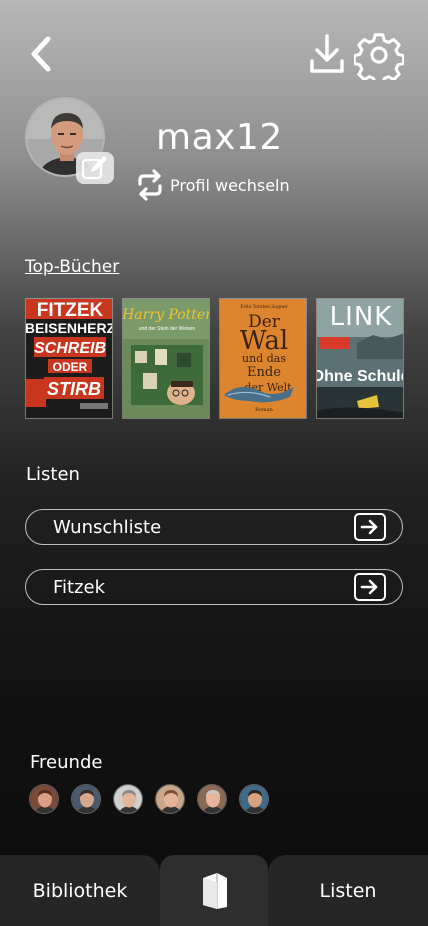 The image size is (428, 926). Describe the element at coordinates (230, 185) in the screenshot. I see `switch-profile-label: Profil wechseln` at that location.